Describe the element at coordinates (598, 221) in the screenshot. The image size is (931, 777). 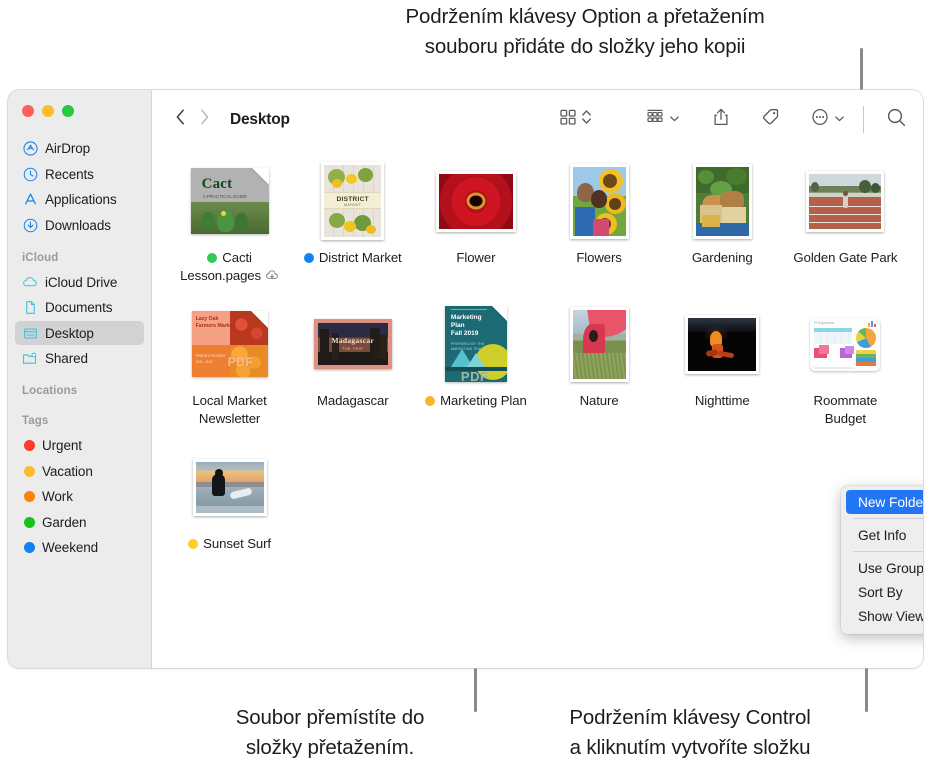
I see `file-item: Flowers` at that location.